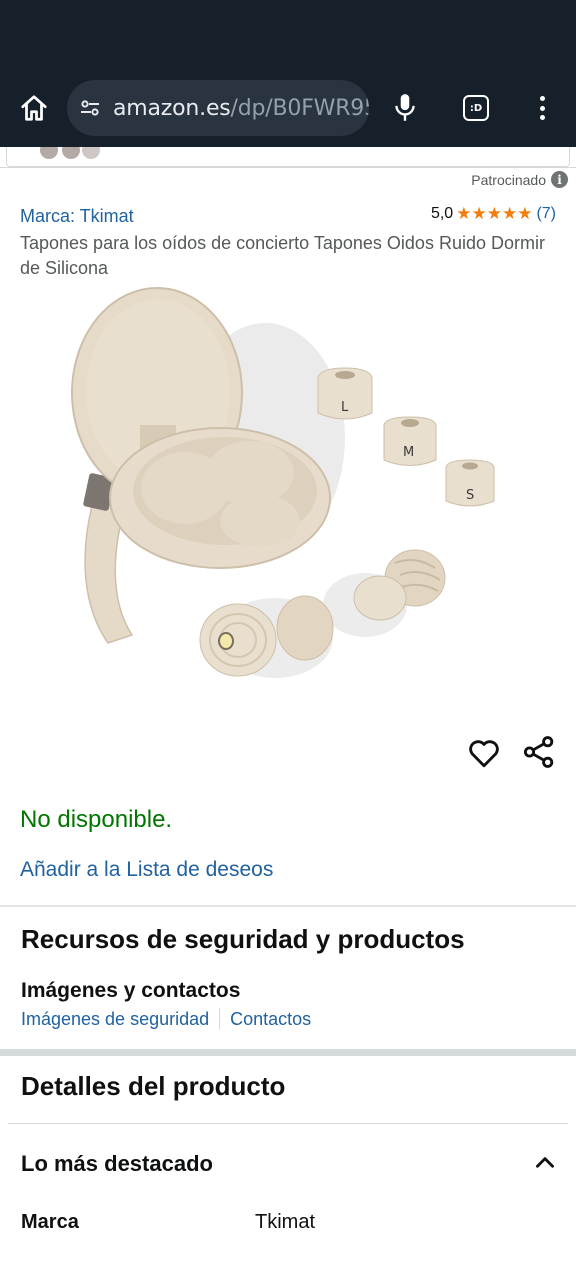 The height and width of the screenshot is (1280, 576). Describe the element at coordinates (90, 108) in the screenshot. I see `tune-icon` at that location.